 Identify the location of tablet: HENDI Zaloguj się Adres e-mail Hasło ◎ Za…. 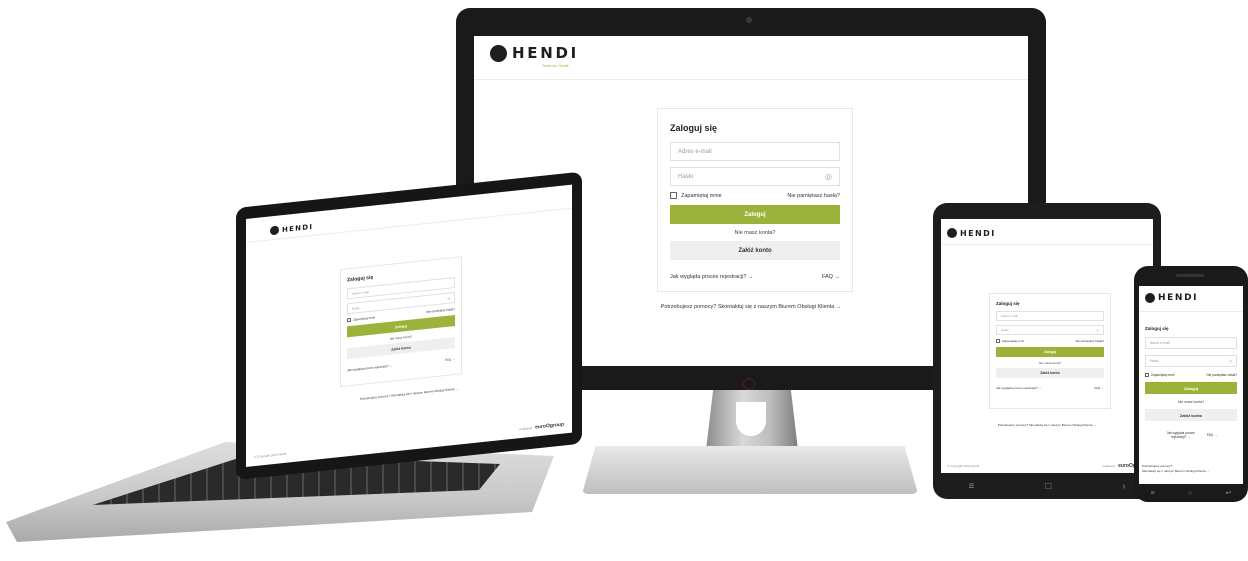
(1047, 351).